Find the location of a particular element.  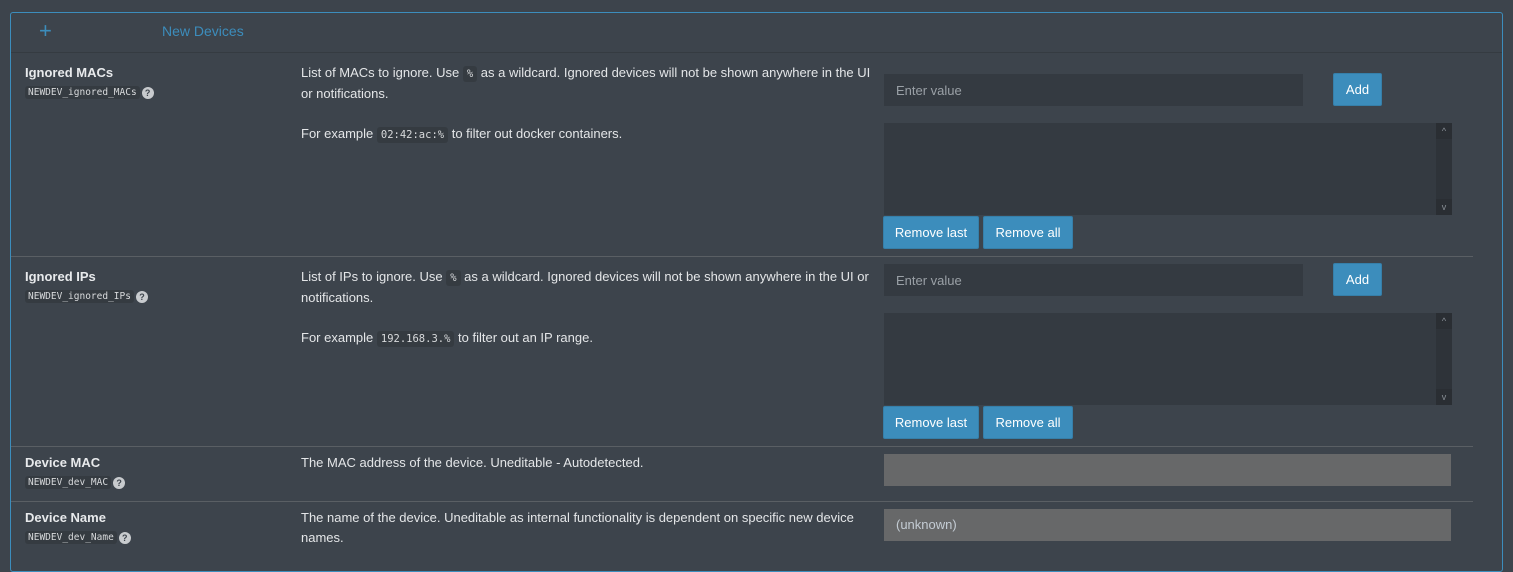

setting-name: Device Name is located at coordinates (65, 517).